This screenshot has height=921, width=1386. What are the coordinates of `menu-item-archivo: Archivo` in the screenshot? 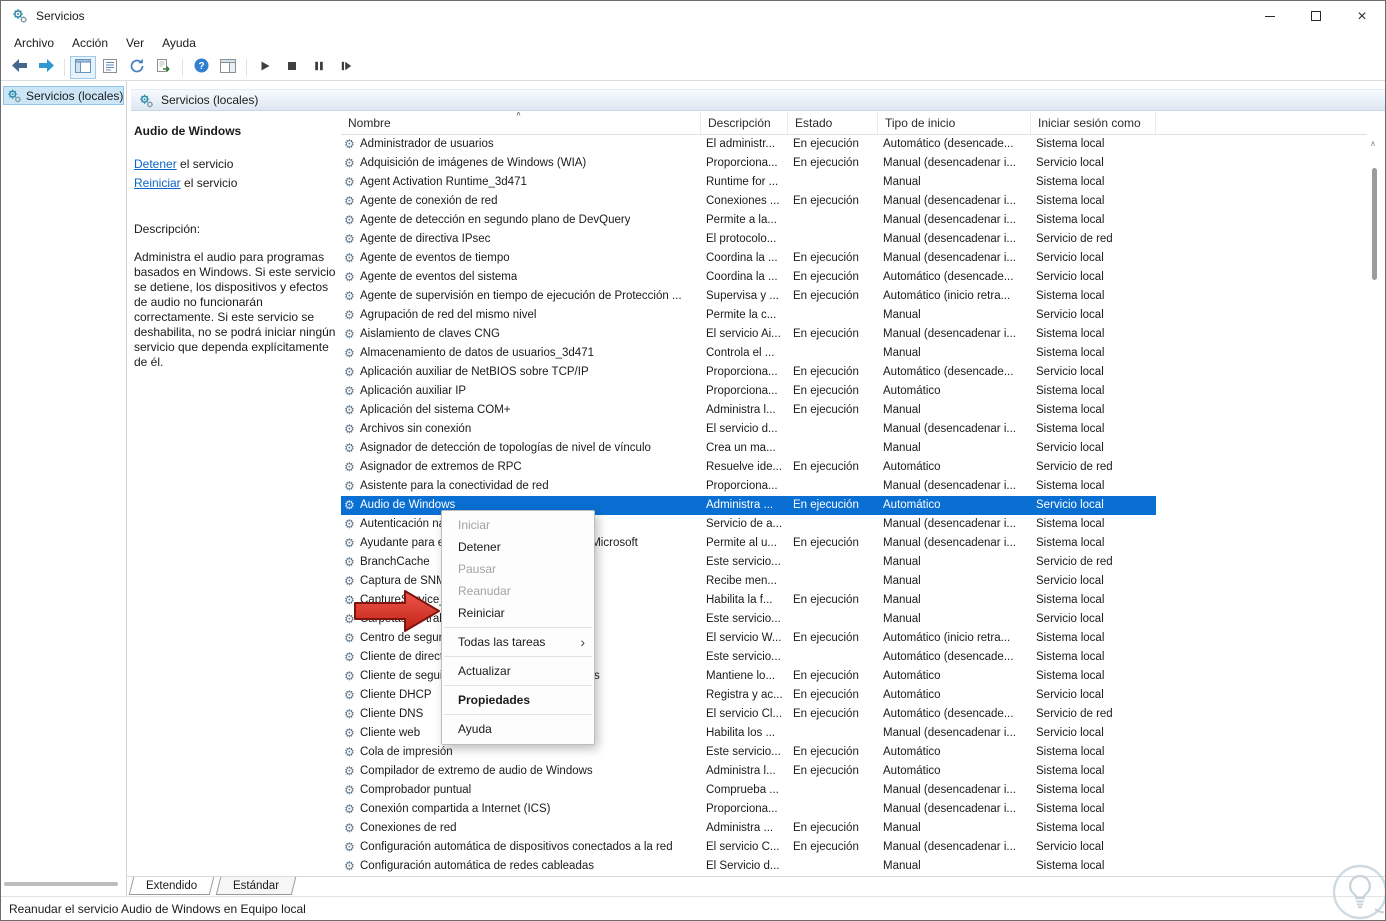 It's located at (34, 43).